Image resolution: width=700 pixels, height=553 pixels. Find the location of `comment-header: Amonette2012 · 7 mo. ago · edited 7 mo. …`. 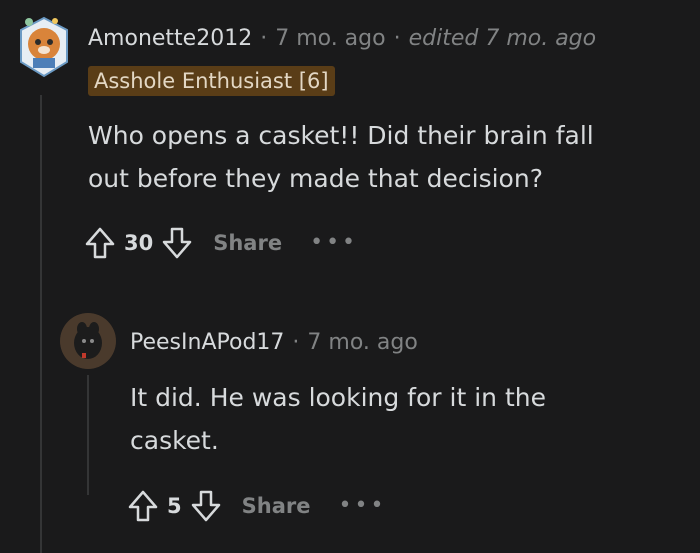

comment-header: Amonette2012 · 7 mo. ago · edited 7 mo. … is located at coordinates (342, 38).